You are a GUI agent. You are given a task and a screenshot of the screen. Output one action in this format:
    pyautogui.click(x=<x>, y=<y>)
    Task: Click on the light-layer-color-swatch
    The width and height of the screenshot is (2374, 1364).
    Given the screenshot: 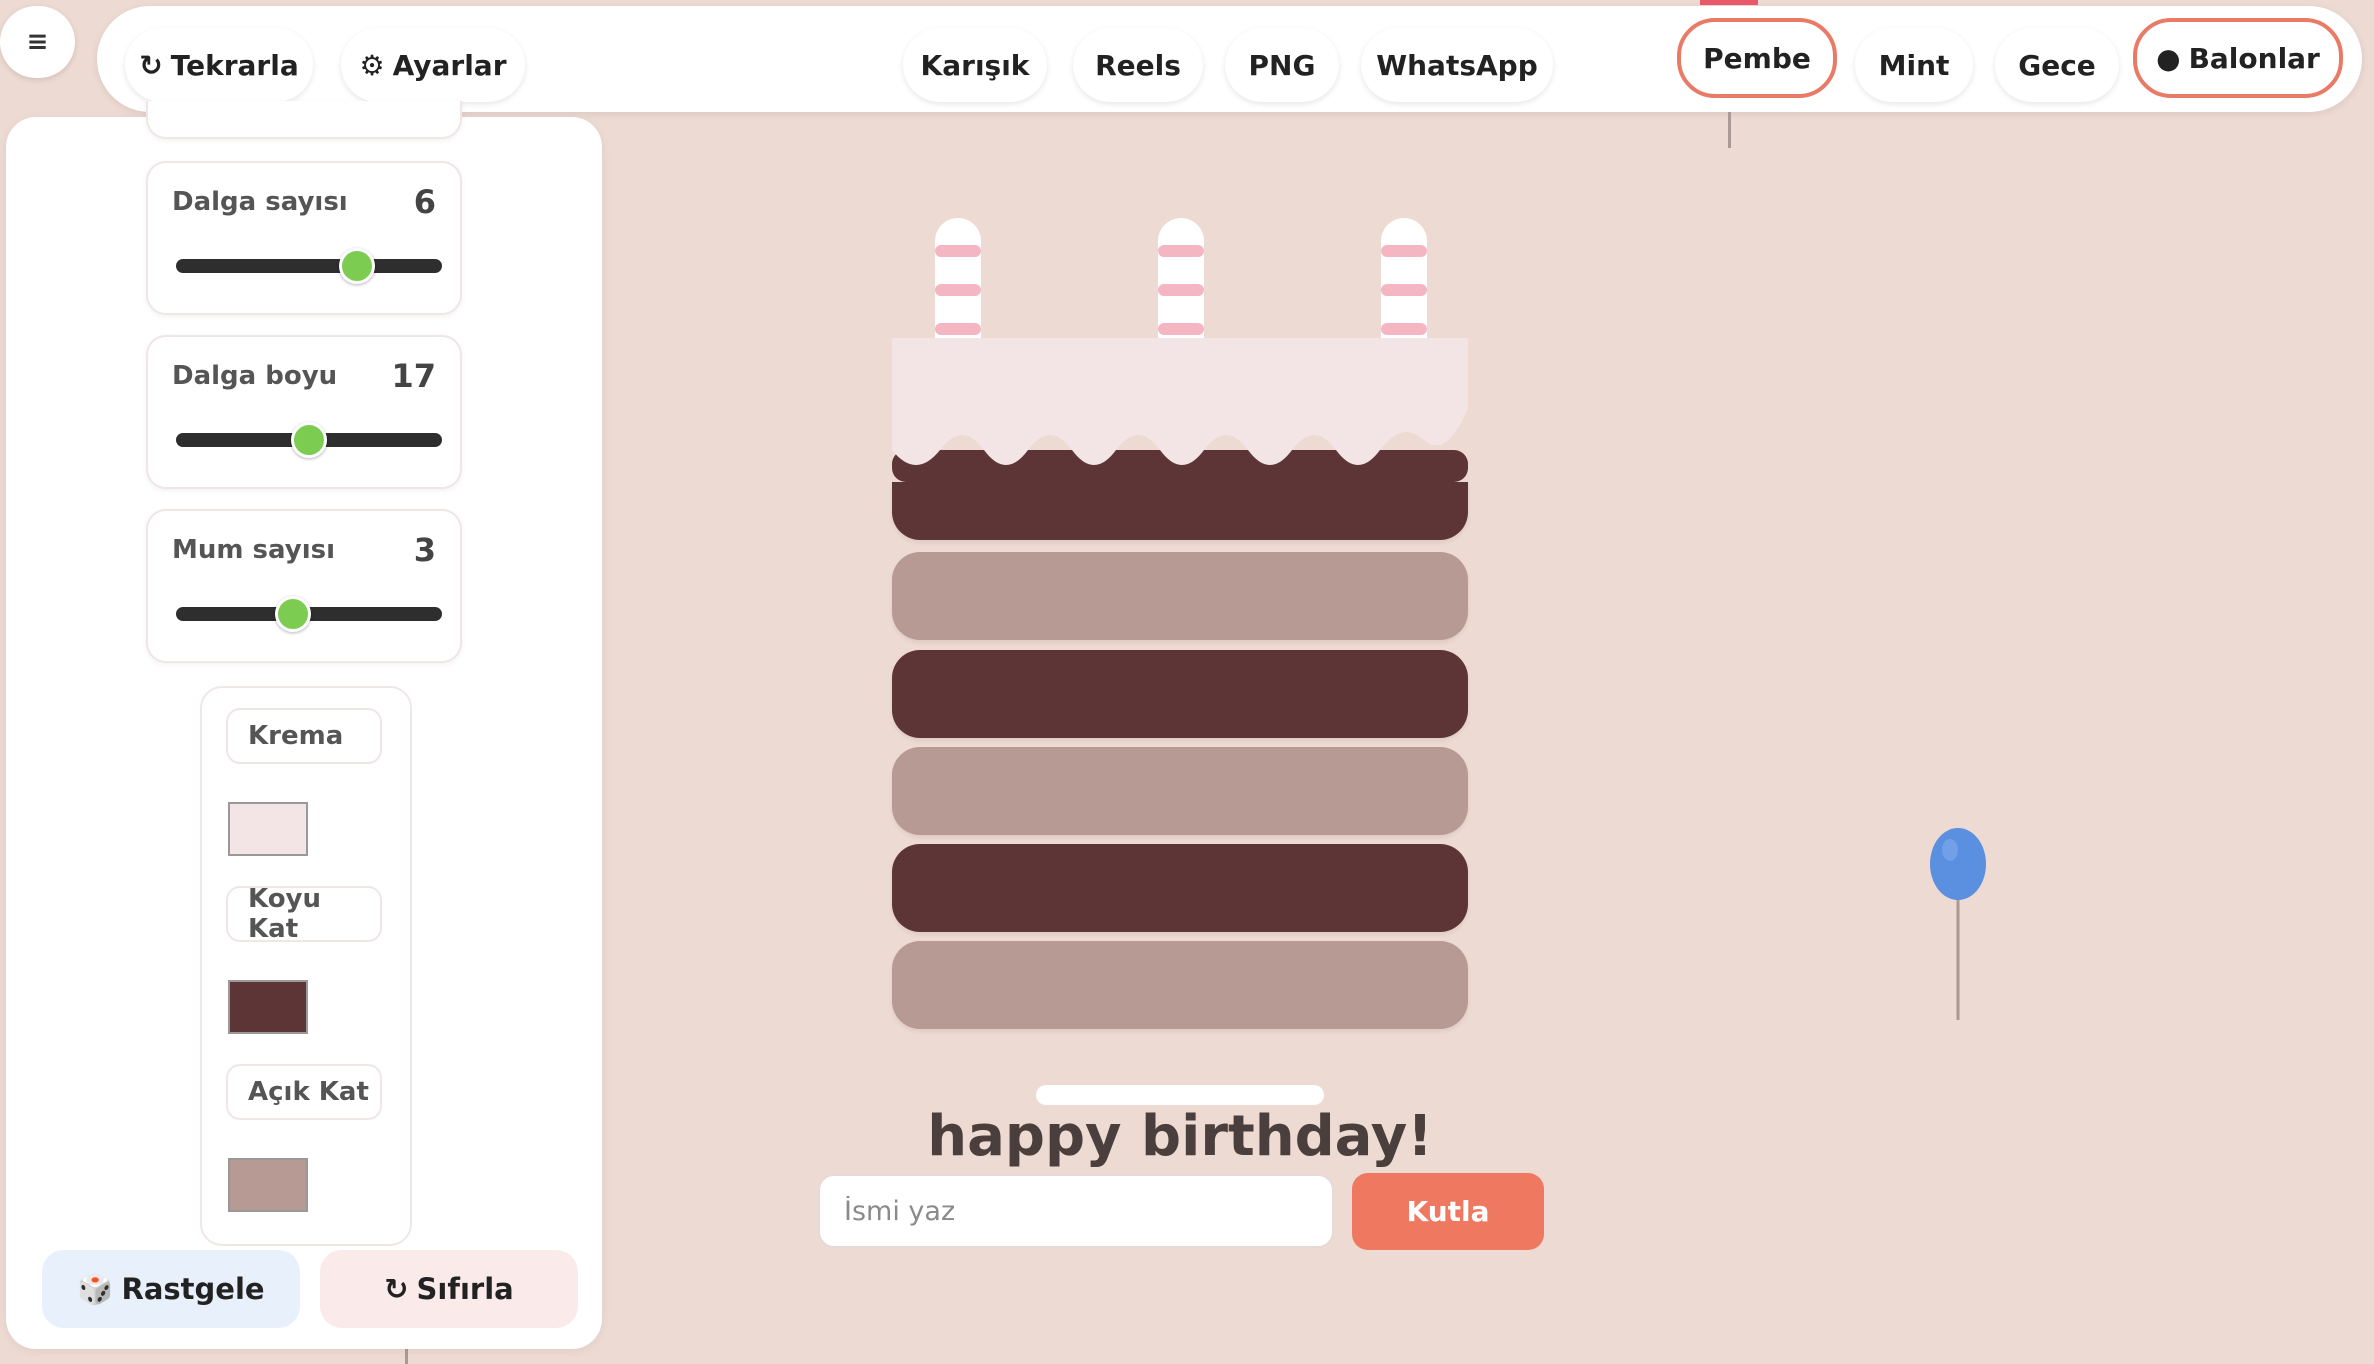 What is the action you would take?
    pyautogui.click(x=268, y=1185)
    